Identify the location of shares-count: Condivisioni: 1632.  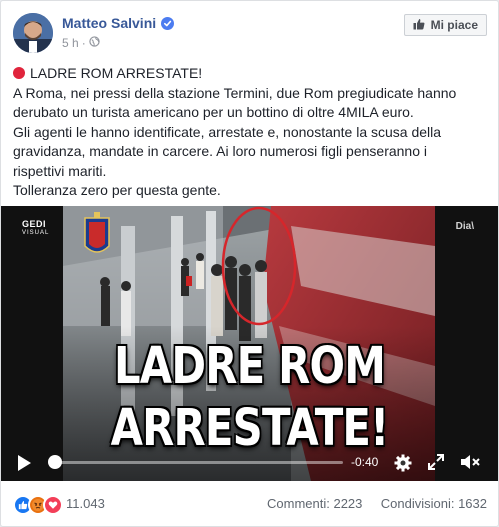
(434, 503).